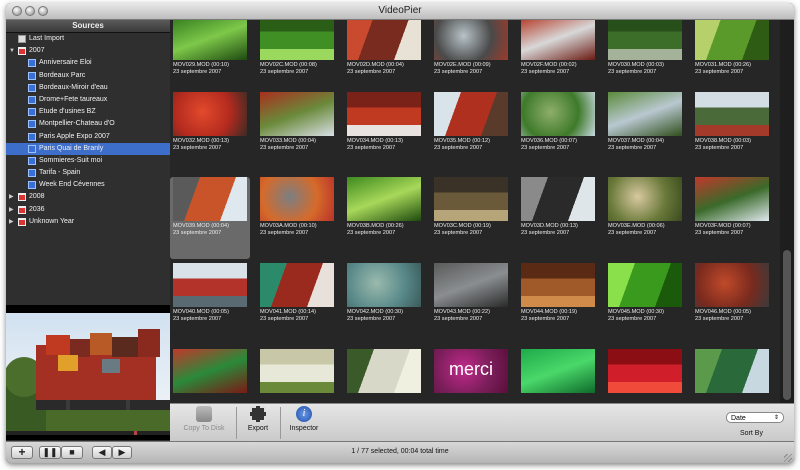 Image resolution: width=800 pixels, height=470 pixels. I want to click on clip-item: MOV034.MOD (00:13) 23 septembre 2007, so click(384, 133).